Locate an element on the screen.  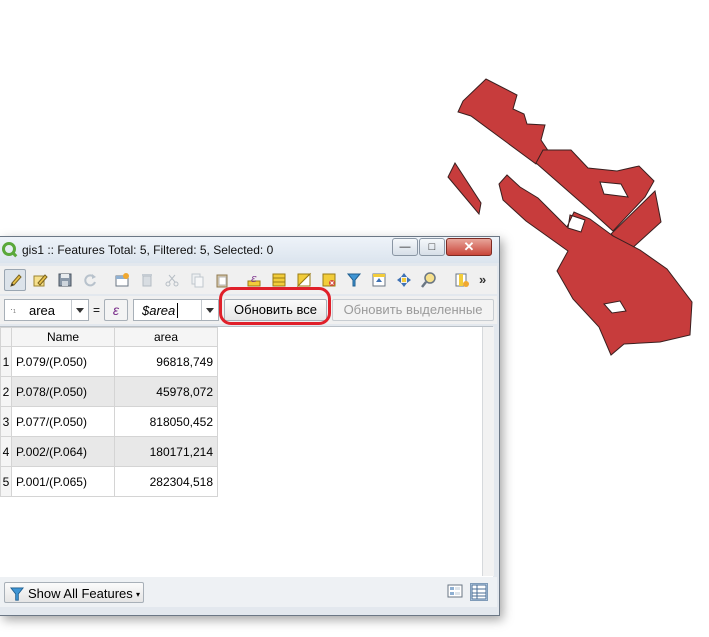
toggle-editing-icon is located at coordinates (16, 280).